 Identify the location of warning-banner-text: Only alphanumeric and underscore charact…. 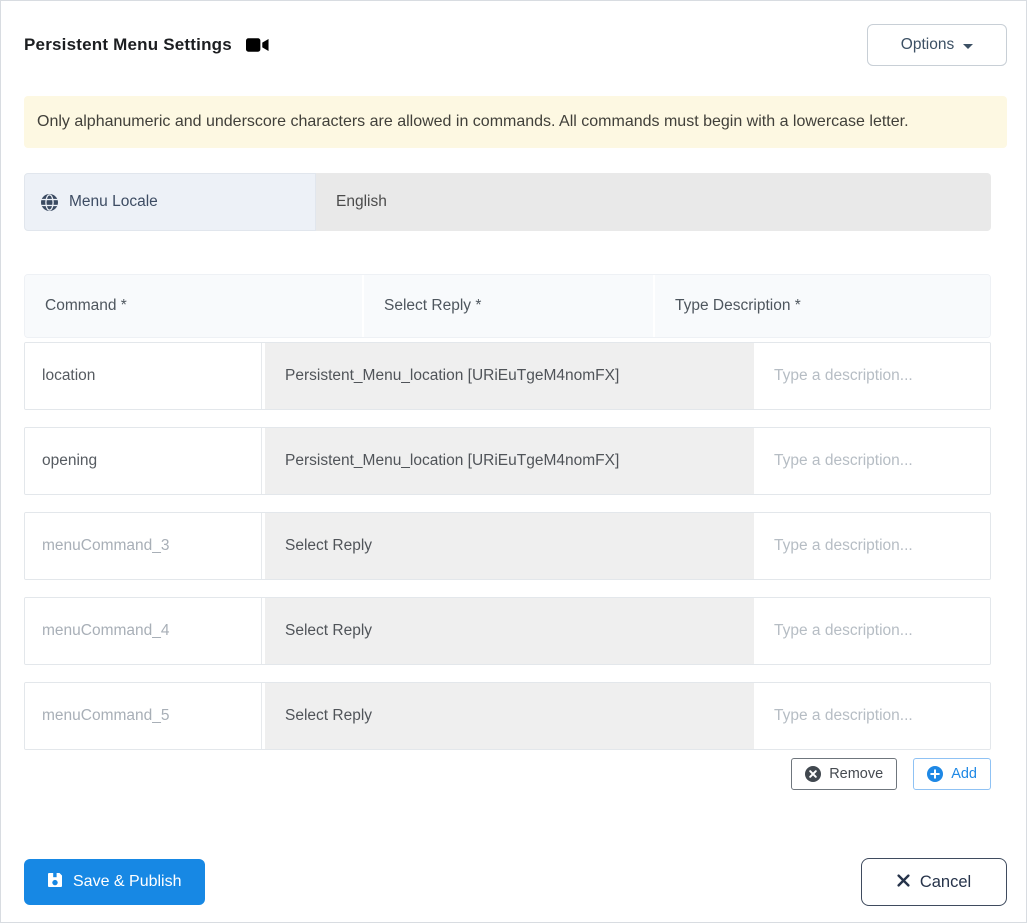
(473, 121).